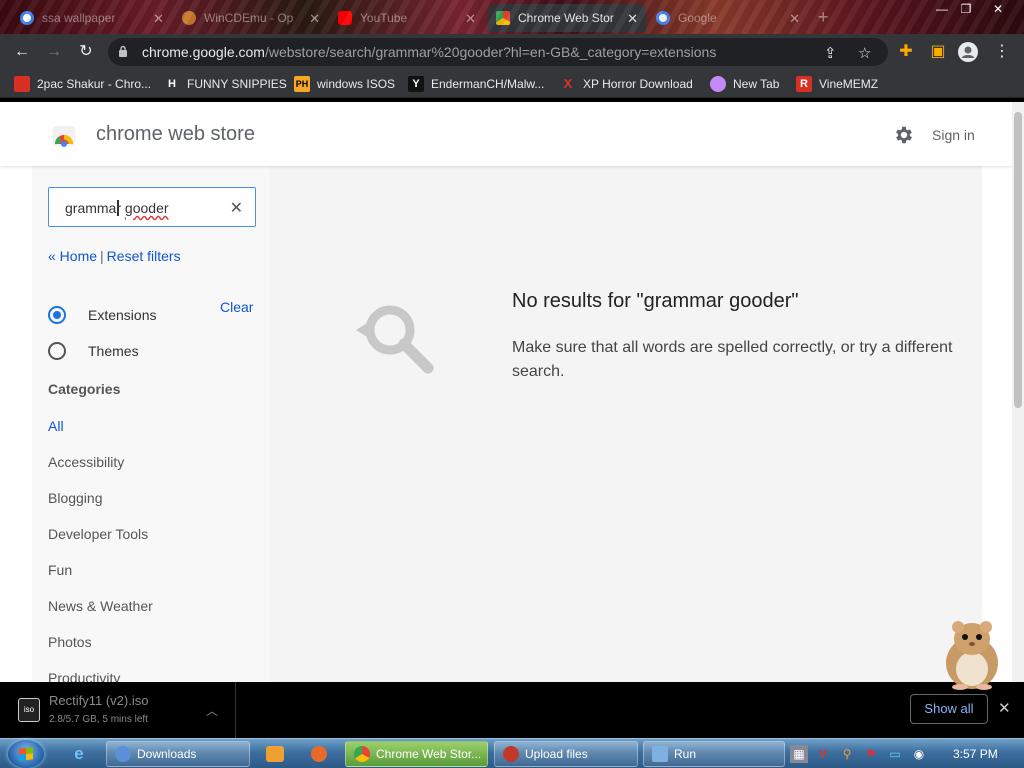 Image resolution: width=1024 pixels, height=768 pixels. Describe the element at coordinates (22, 52) in the screenshot. I see `back-arrow-icon: ←` at that location.